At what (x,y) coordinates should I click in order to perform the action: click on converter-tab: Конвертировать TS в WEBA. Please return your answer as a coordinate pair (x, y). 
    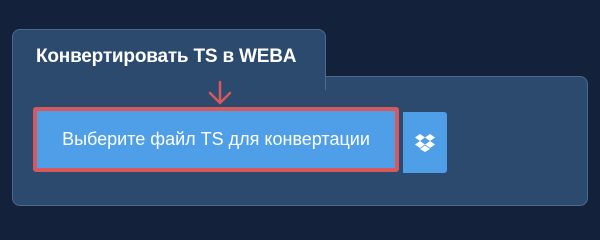
    Looking at the image, I should click on (169, 59).